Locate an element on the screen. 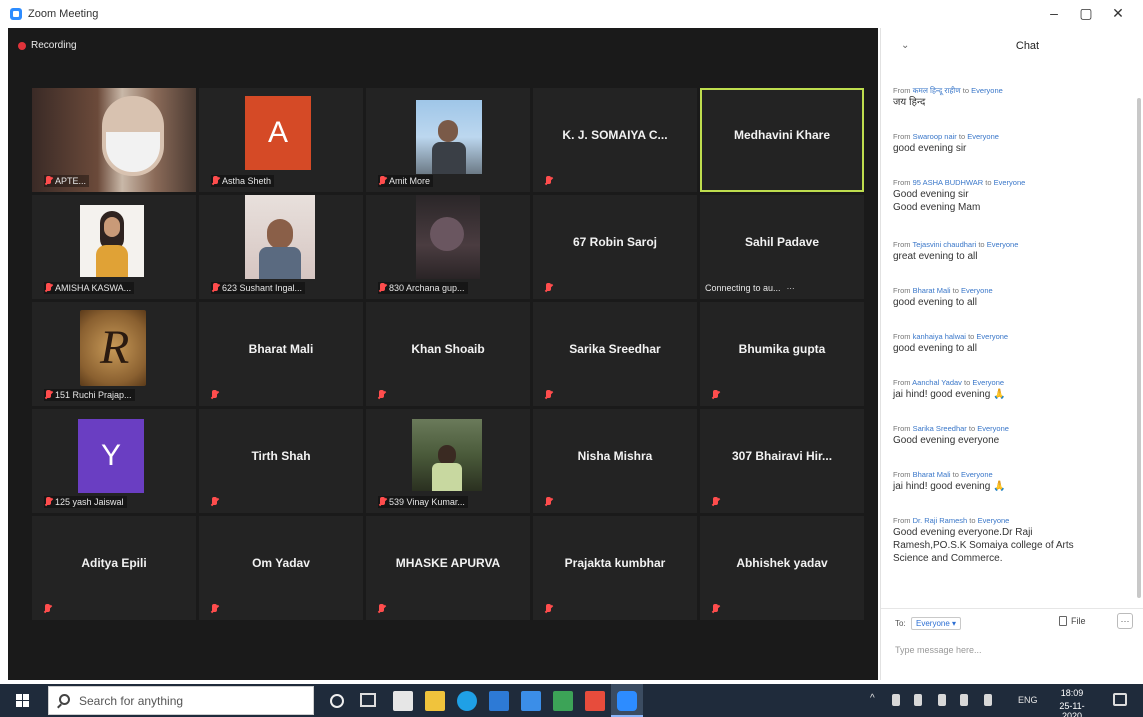 This screenshot has height=717, width=1143. participant-tile: Aditya Epili is located at coordinates (114, 568).